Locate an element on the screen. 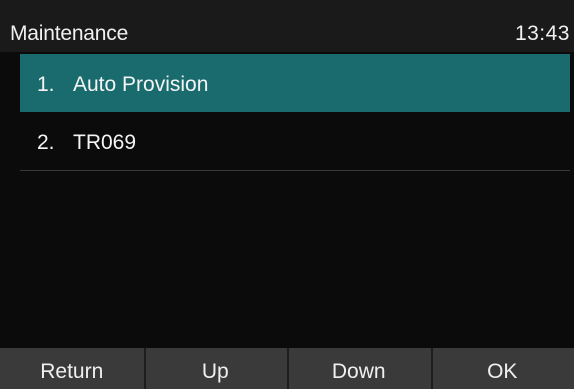  menu-item-label: TR069 is located at coordinates (105, 142).